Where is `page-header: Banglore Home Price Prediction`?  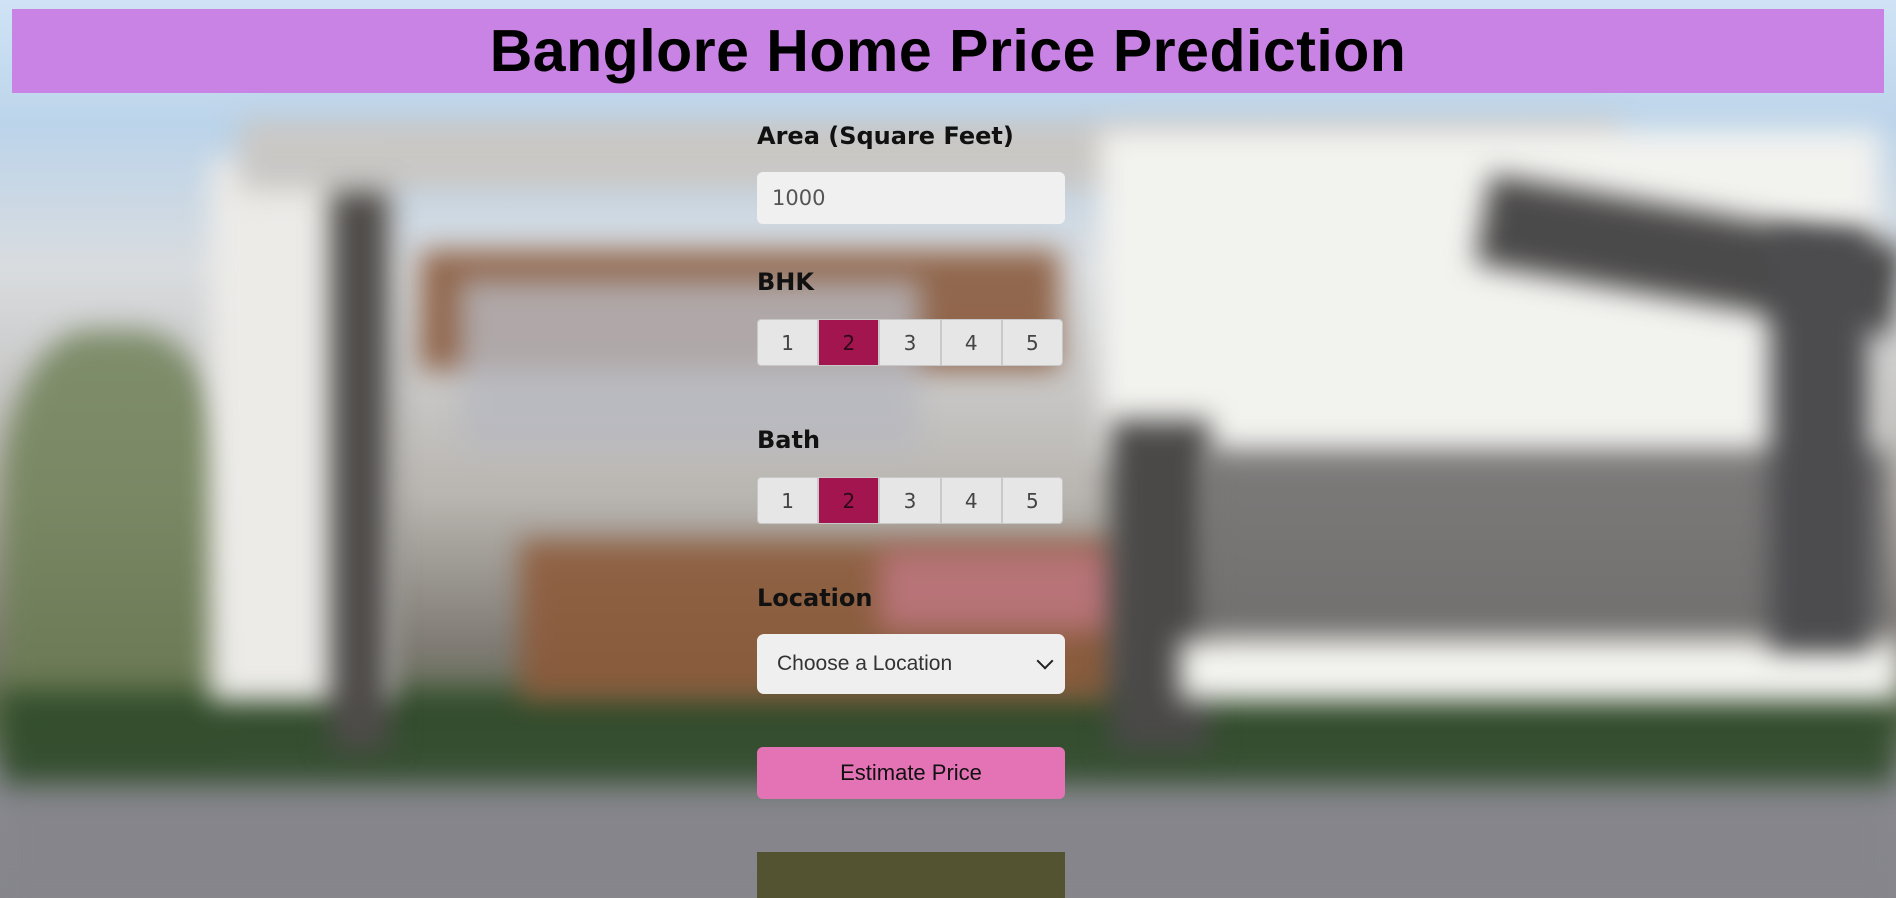
page-header: Banglore Home Price Prediction is located at coordinates (948, 51).